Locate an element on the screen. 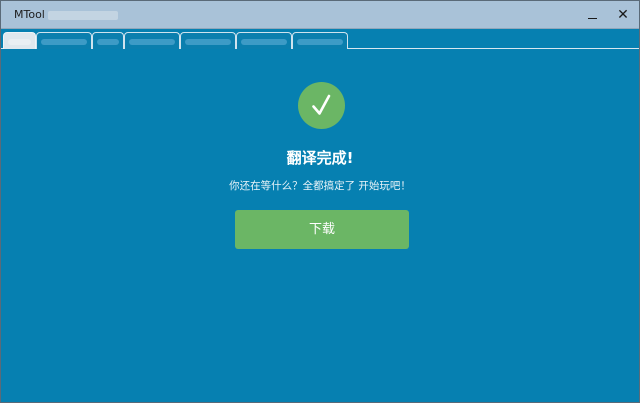 This screenshot has width=640, height=403. completion-headline: 翻译完成! is located at coordinates (320, 158).